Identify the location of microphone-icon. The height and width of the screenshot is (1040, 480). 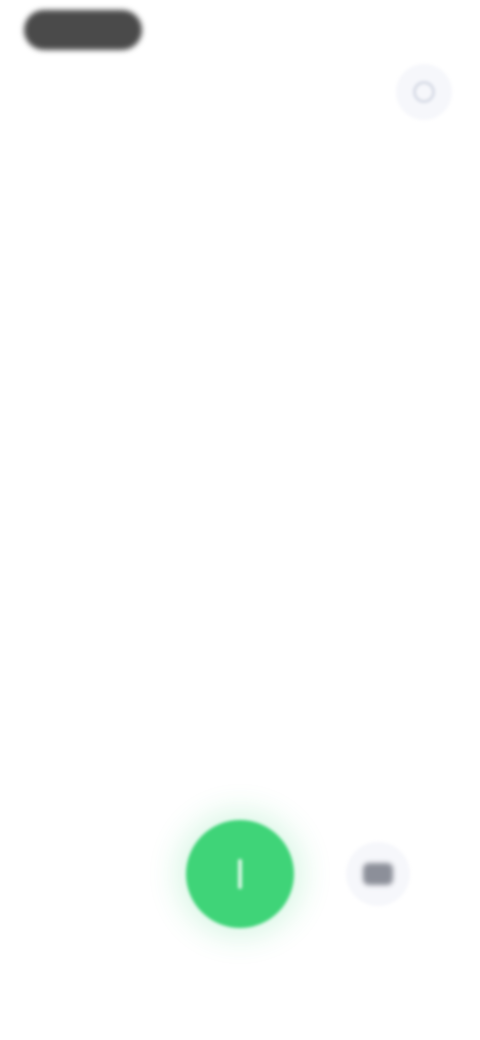
(240, 874).